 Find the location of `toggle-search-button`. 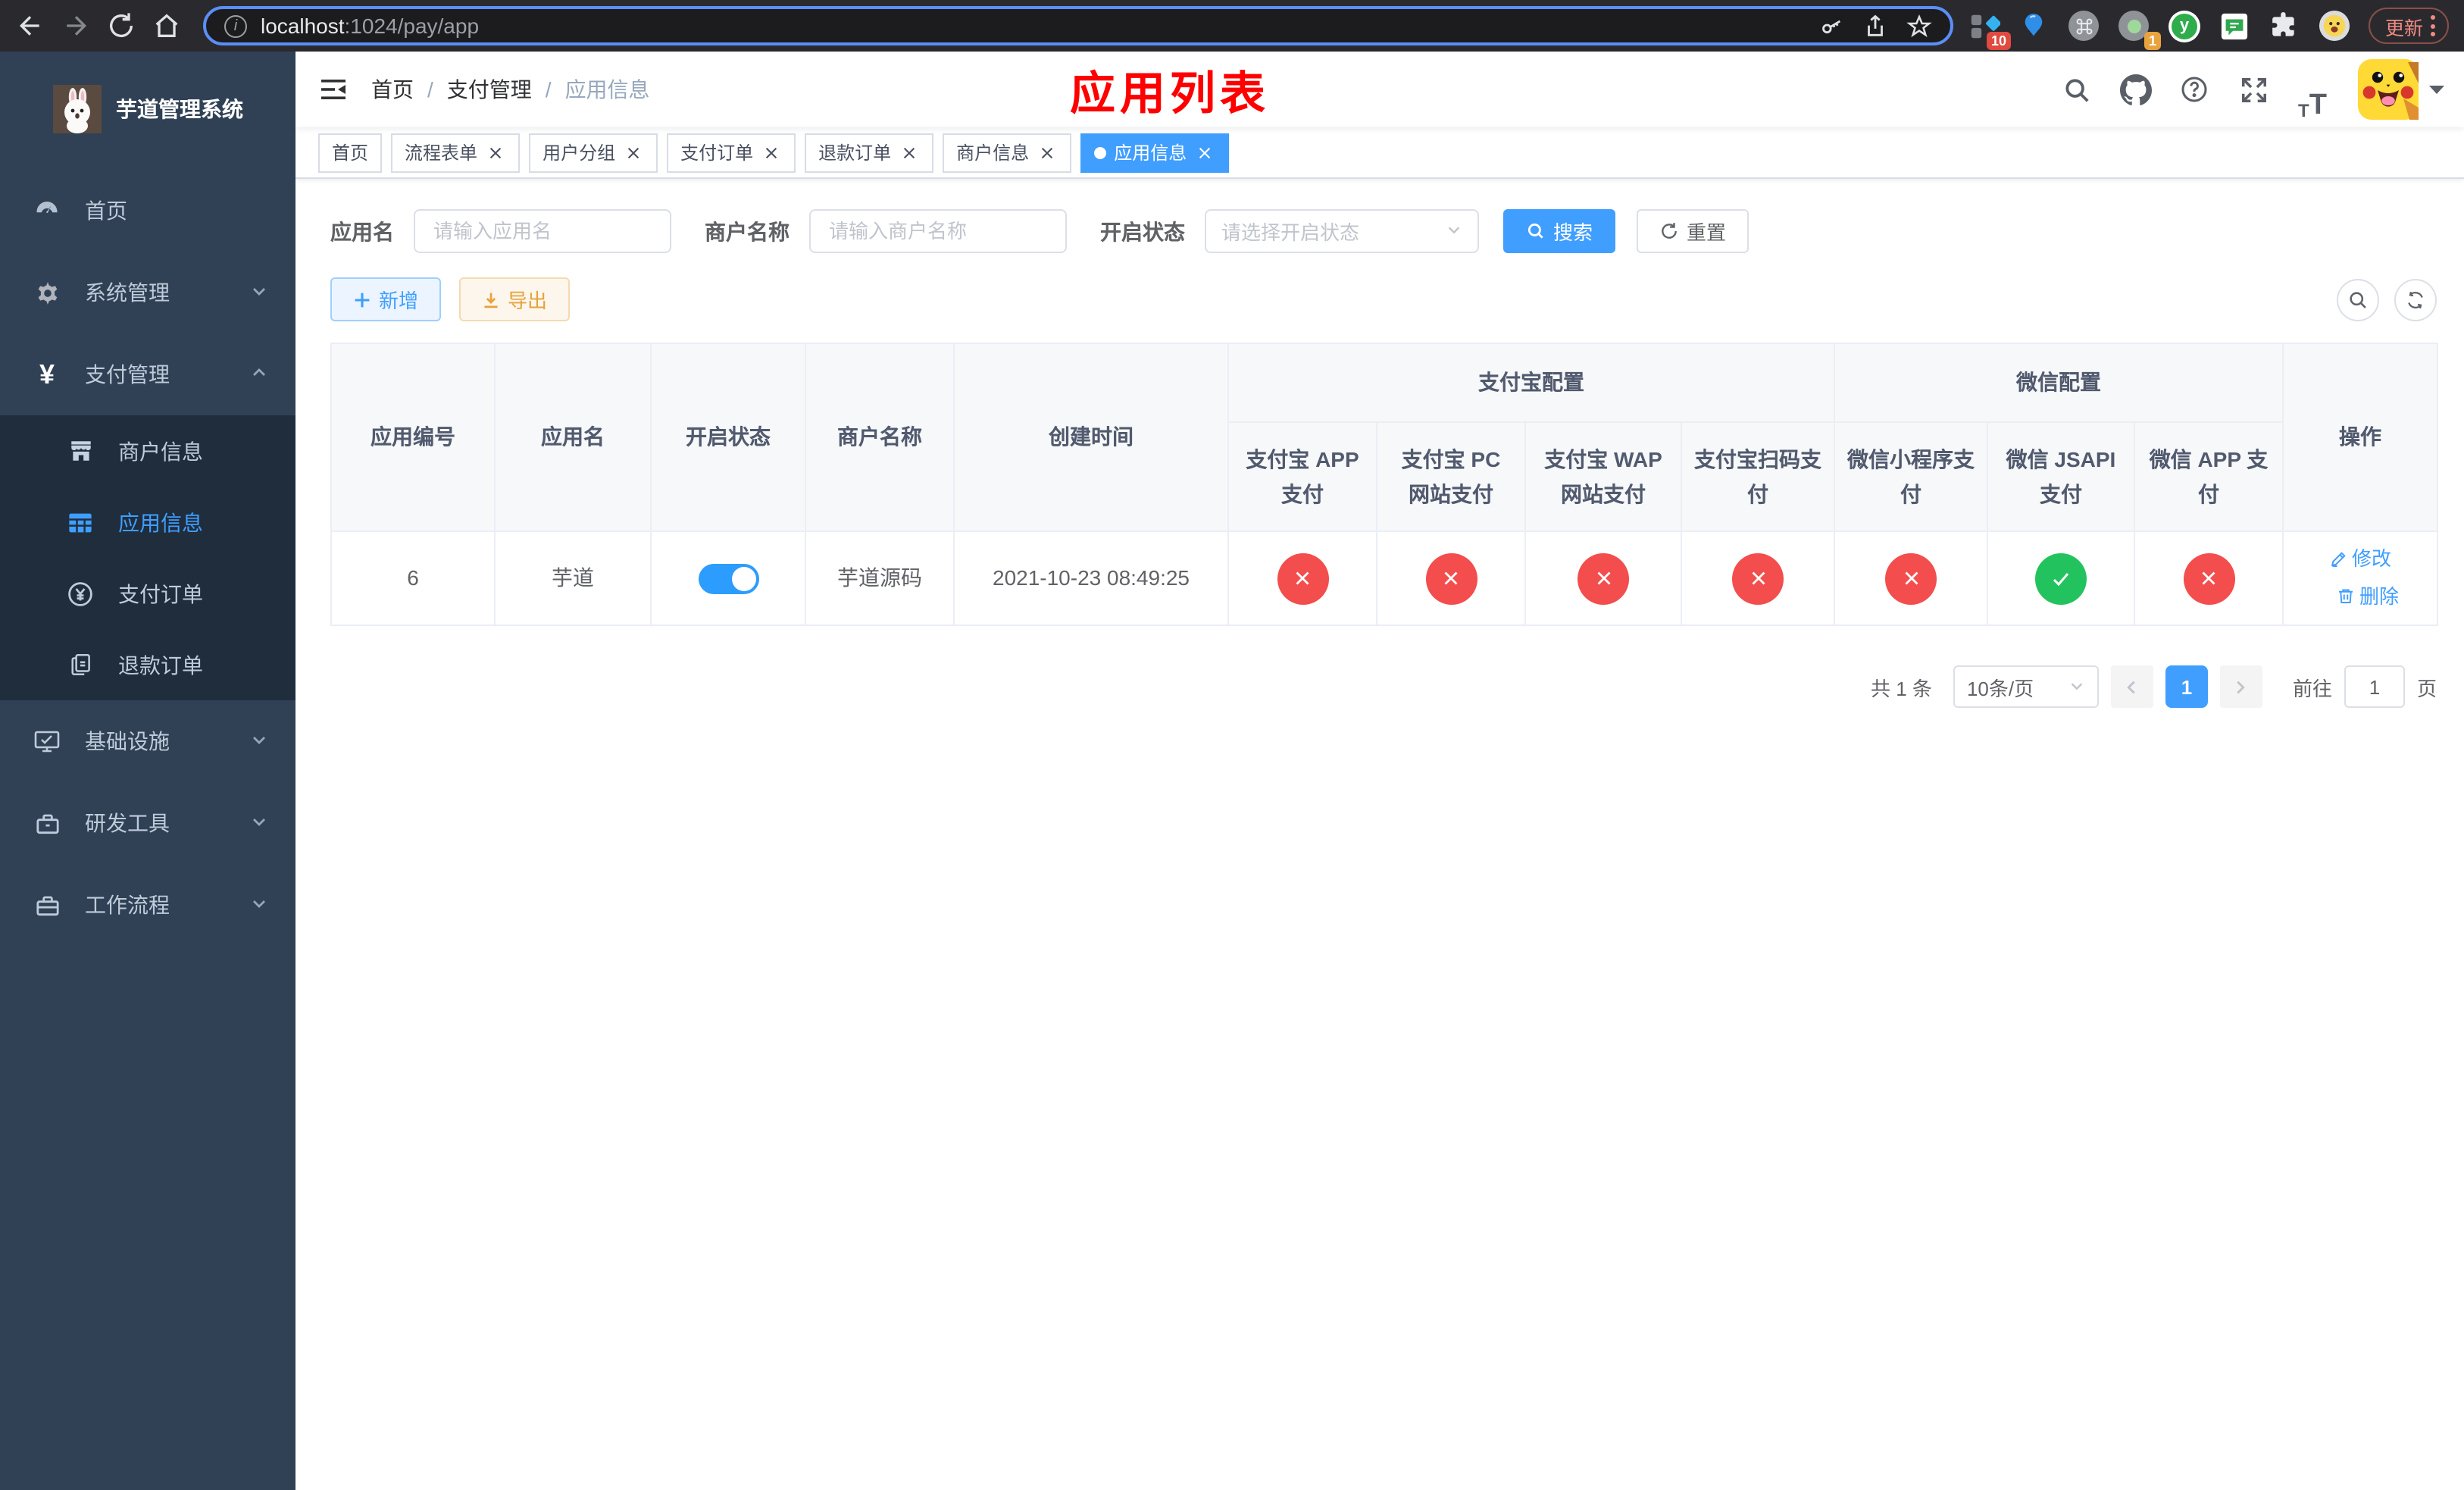

toggle-search-button is located at coordinates (2358, 299).